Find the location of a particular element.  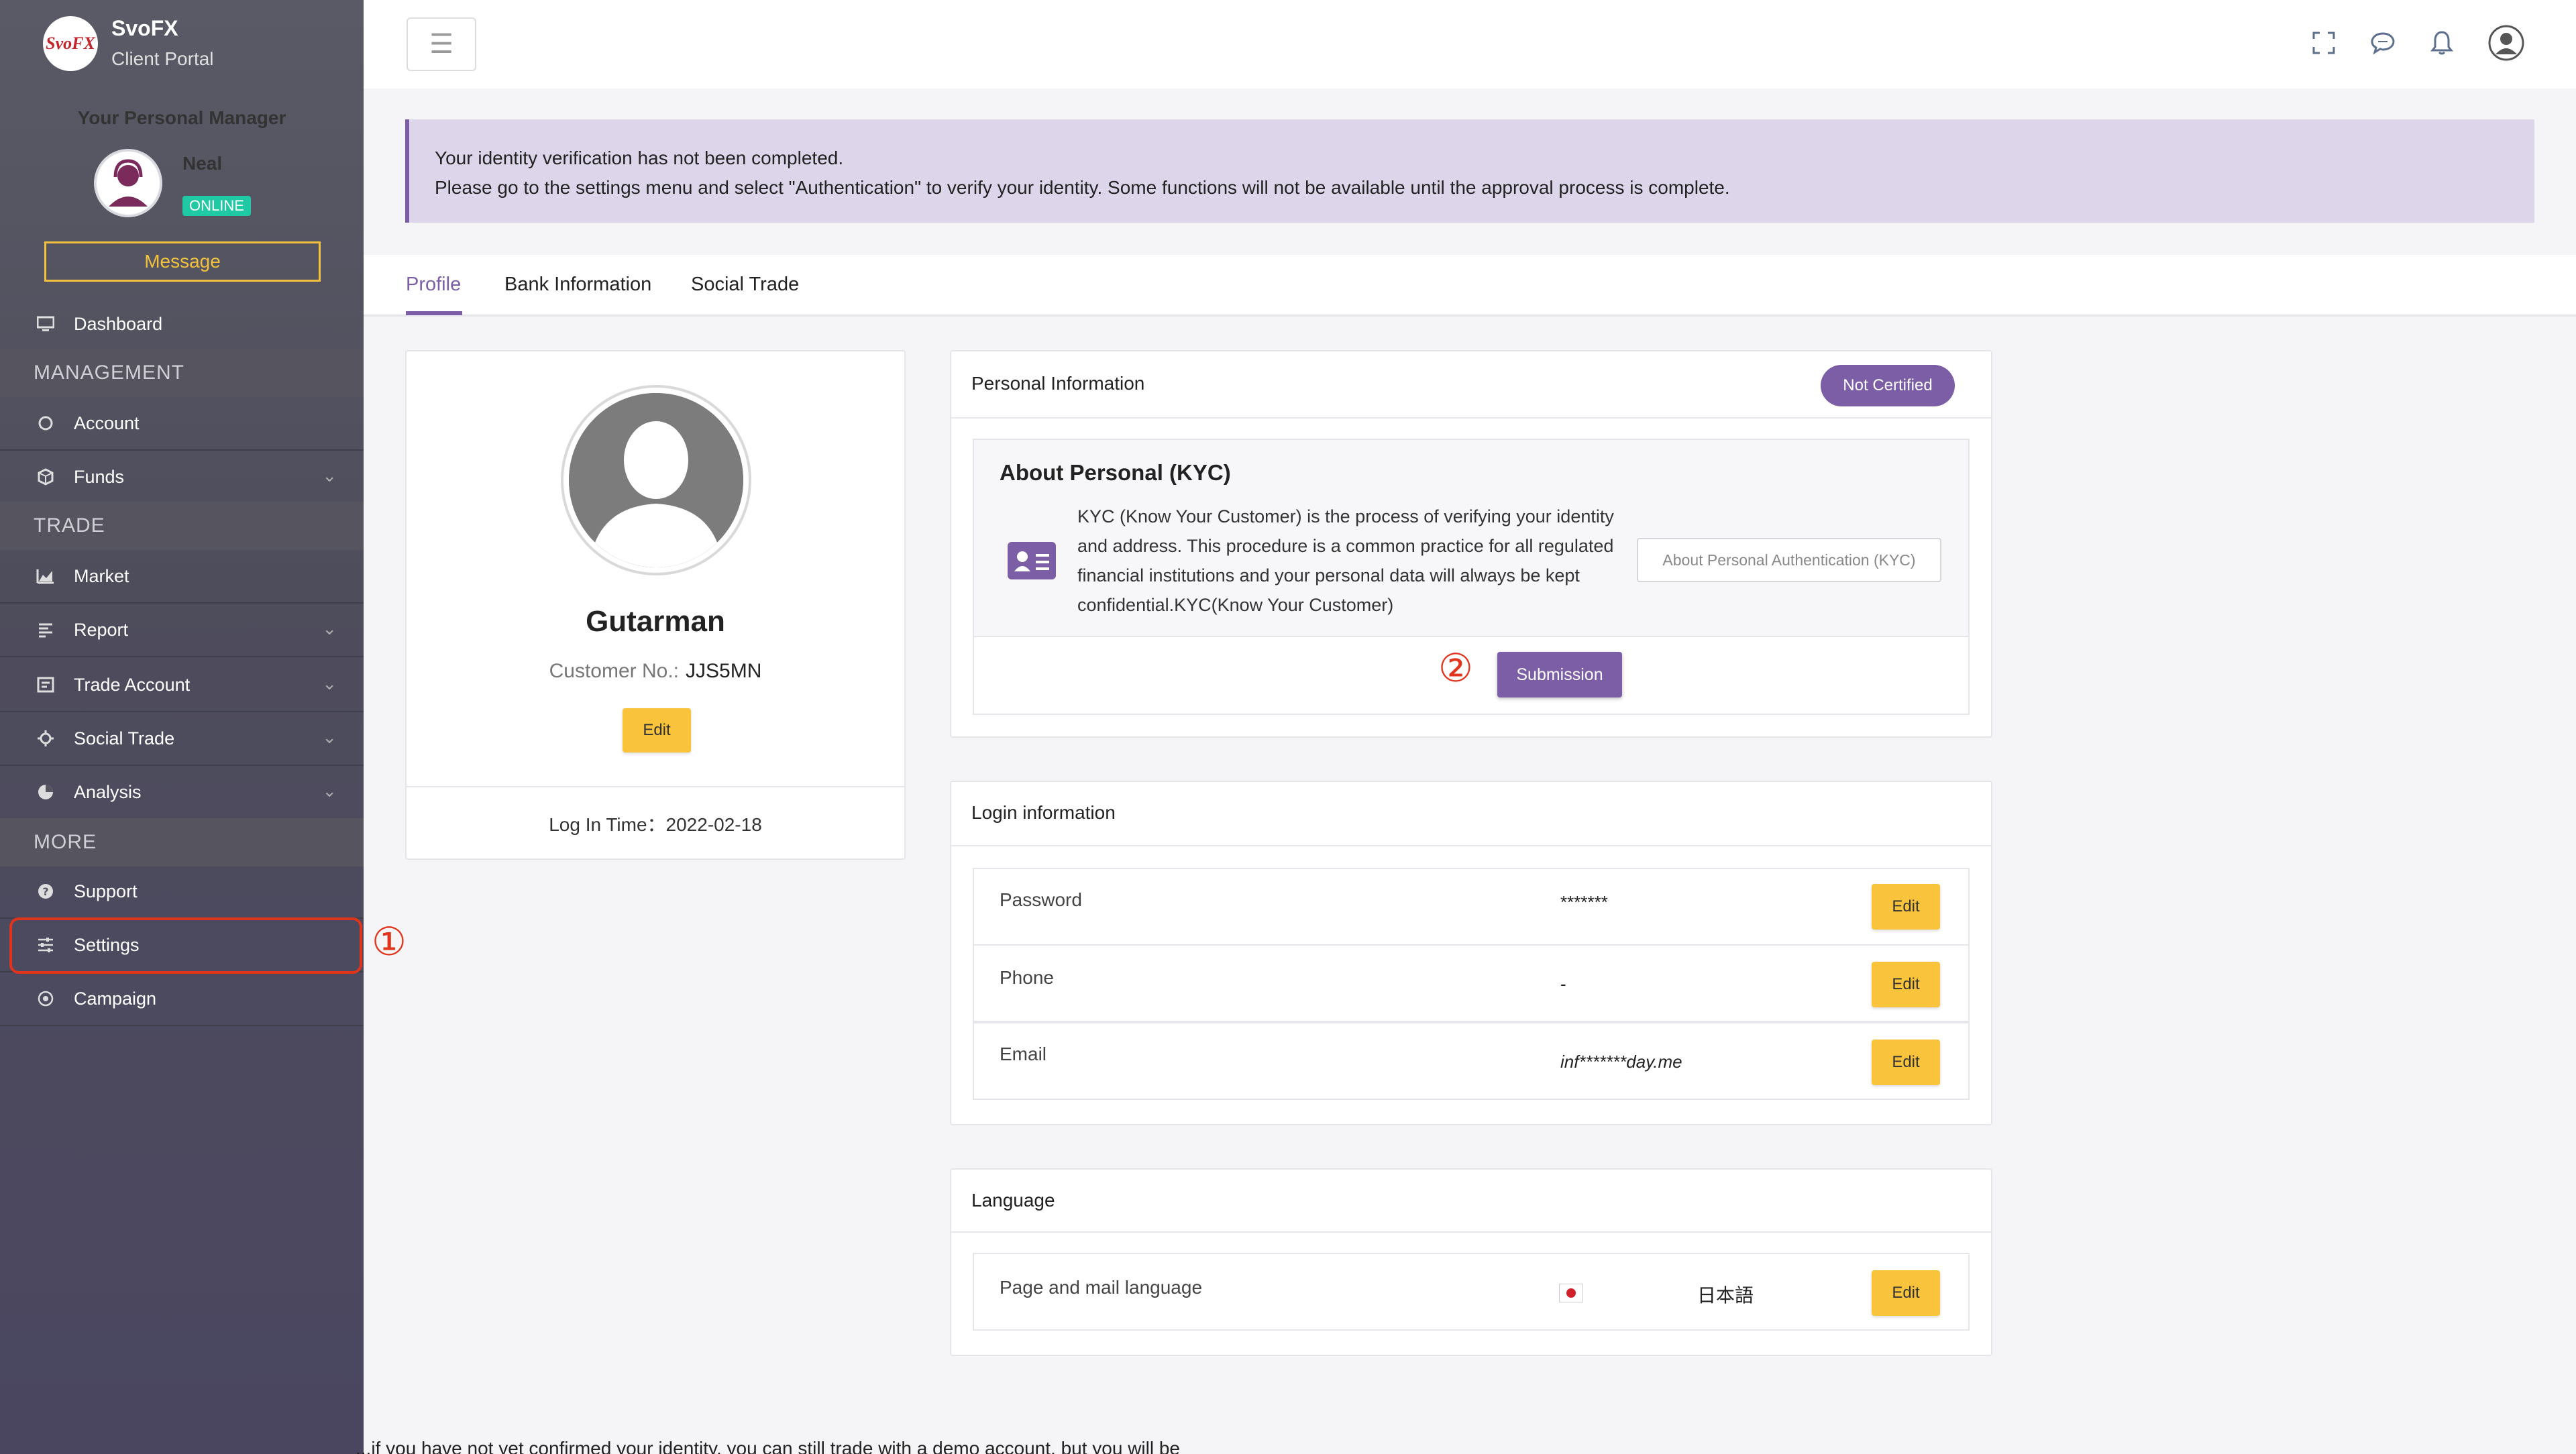

section-more: MORE is located at coordinates (182, 842).